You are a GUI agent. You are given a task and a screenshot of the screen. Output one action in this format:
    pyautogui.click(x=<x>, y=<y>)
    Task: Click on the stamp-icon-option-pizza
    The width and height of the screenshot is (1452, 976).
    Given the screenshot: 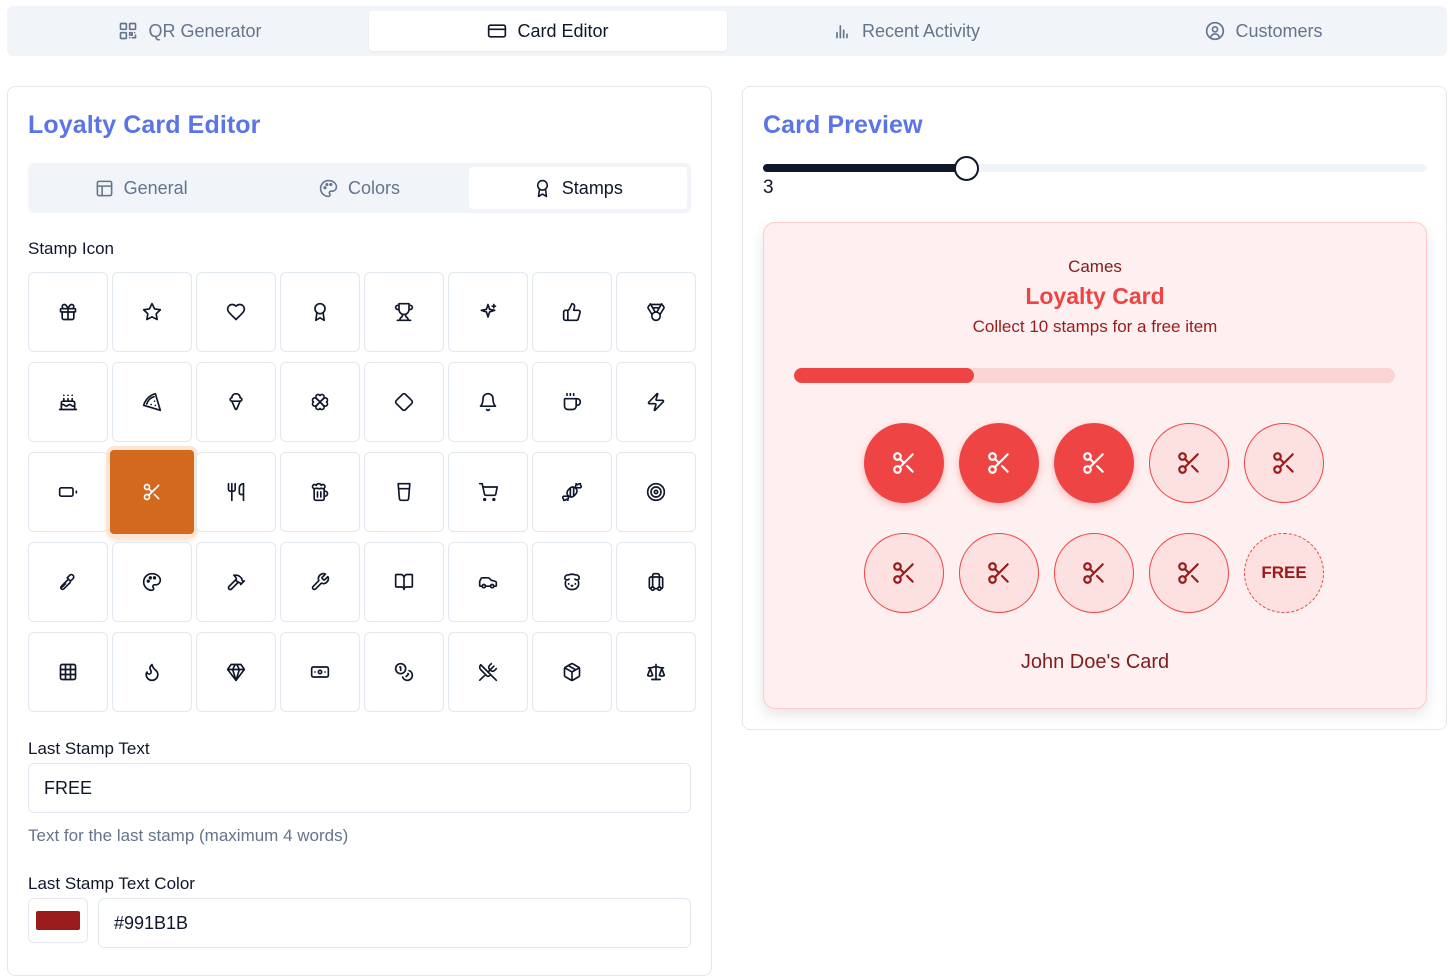 What is the action you would take?
    pyautogui.click(x=152, y=402)
    